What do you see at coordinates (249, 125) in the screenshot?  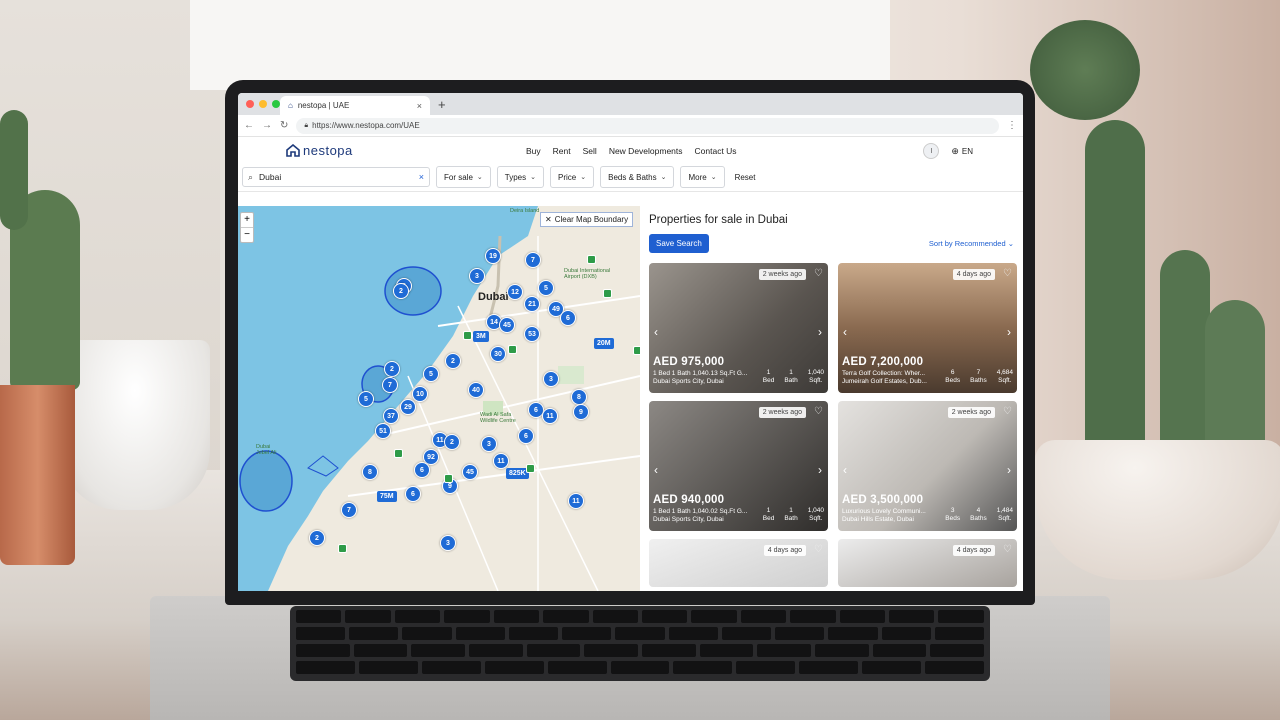 I see `back-arrow-icon: ←` at bounding box center [249, 125].